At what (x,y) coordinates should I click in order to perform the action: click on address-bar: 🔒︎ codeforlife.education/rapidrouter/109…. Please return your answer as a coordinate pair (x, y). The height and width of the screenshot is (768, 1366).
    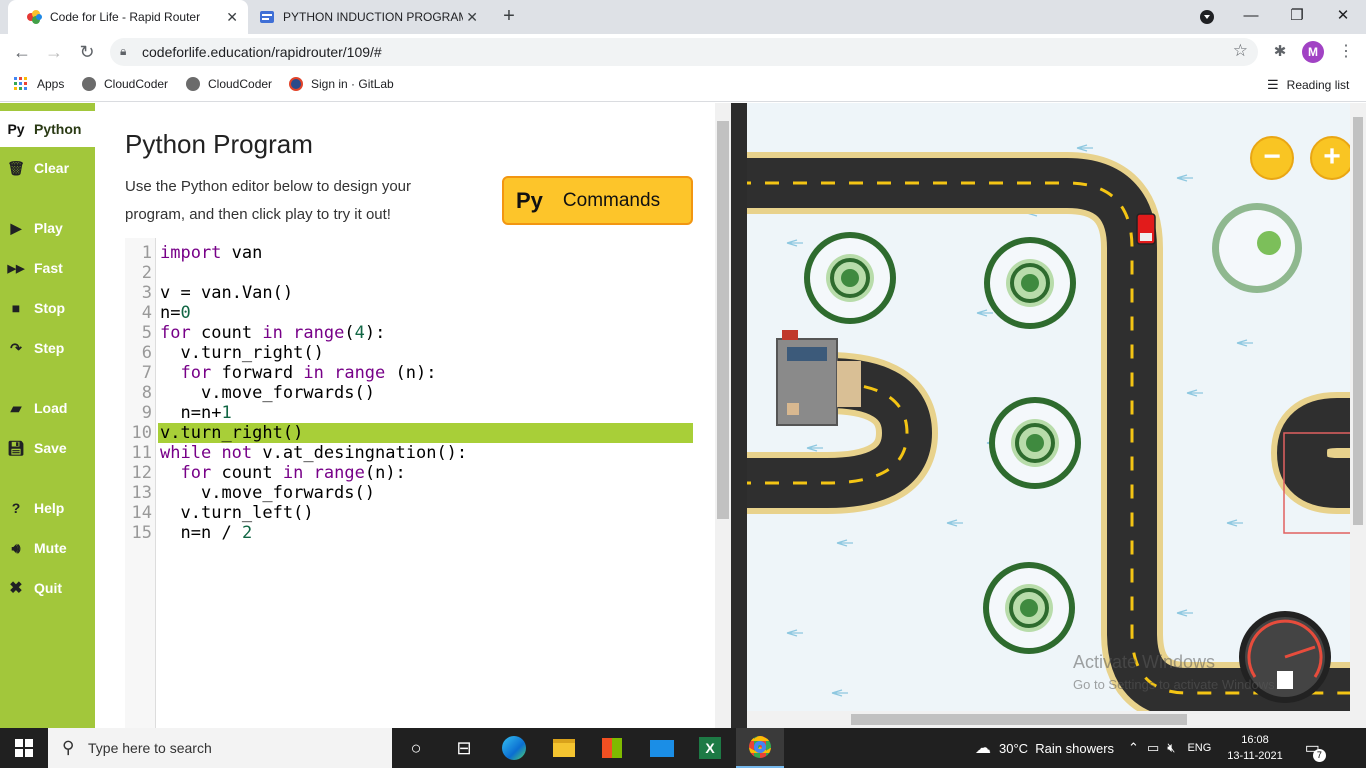
    Looking at the image, I should click on (684, 52).